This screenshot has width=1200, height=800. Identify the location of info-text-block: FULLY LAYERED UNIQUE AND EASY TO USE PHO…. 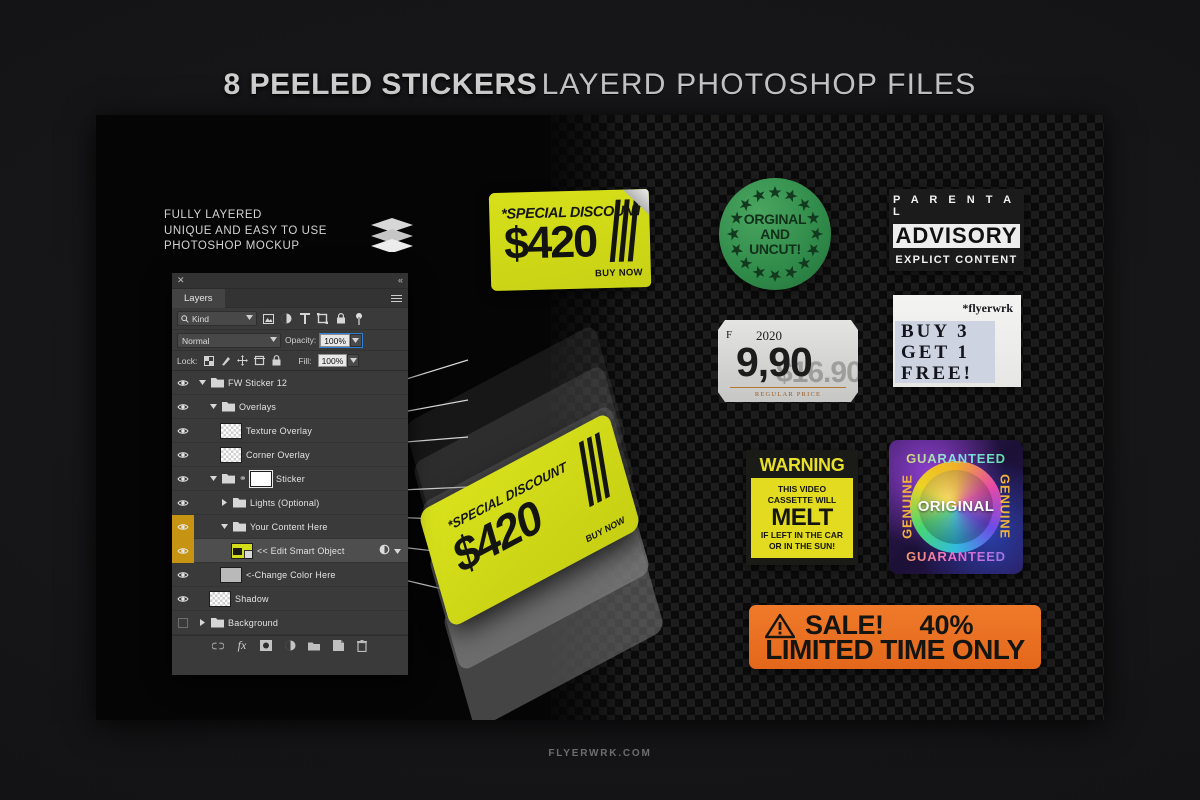
(245, 231).